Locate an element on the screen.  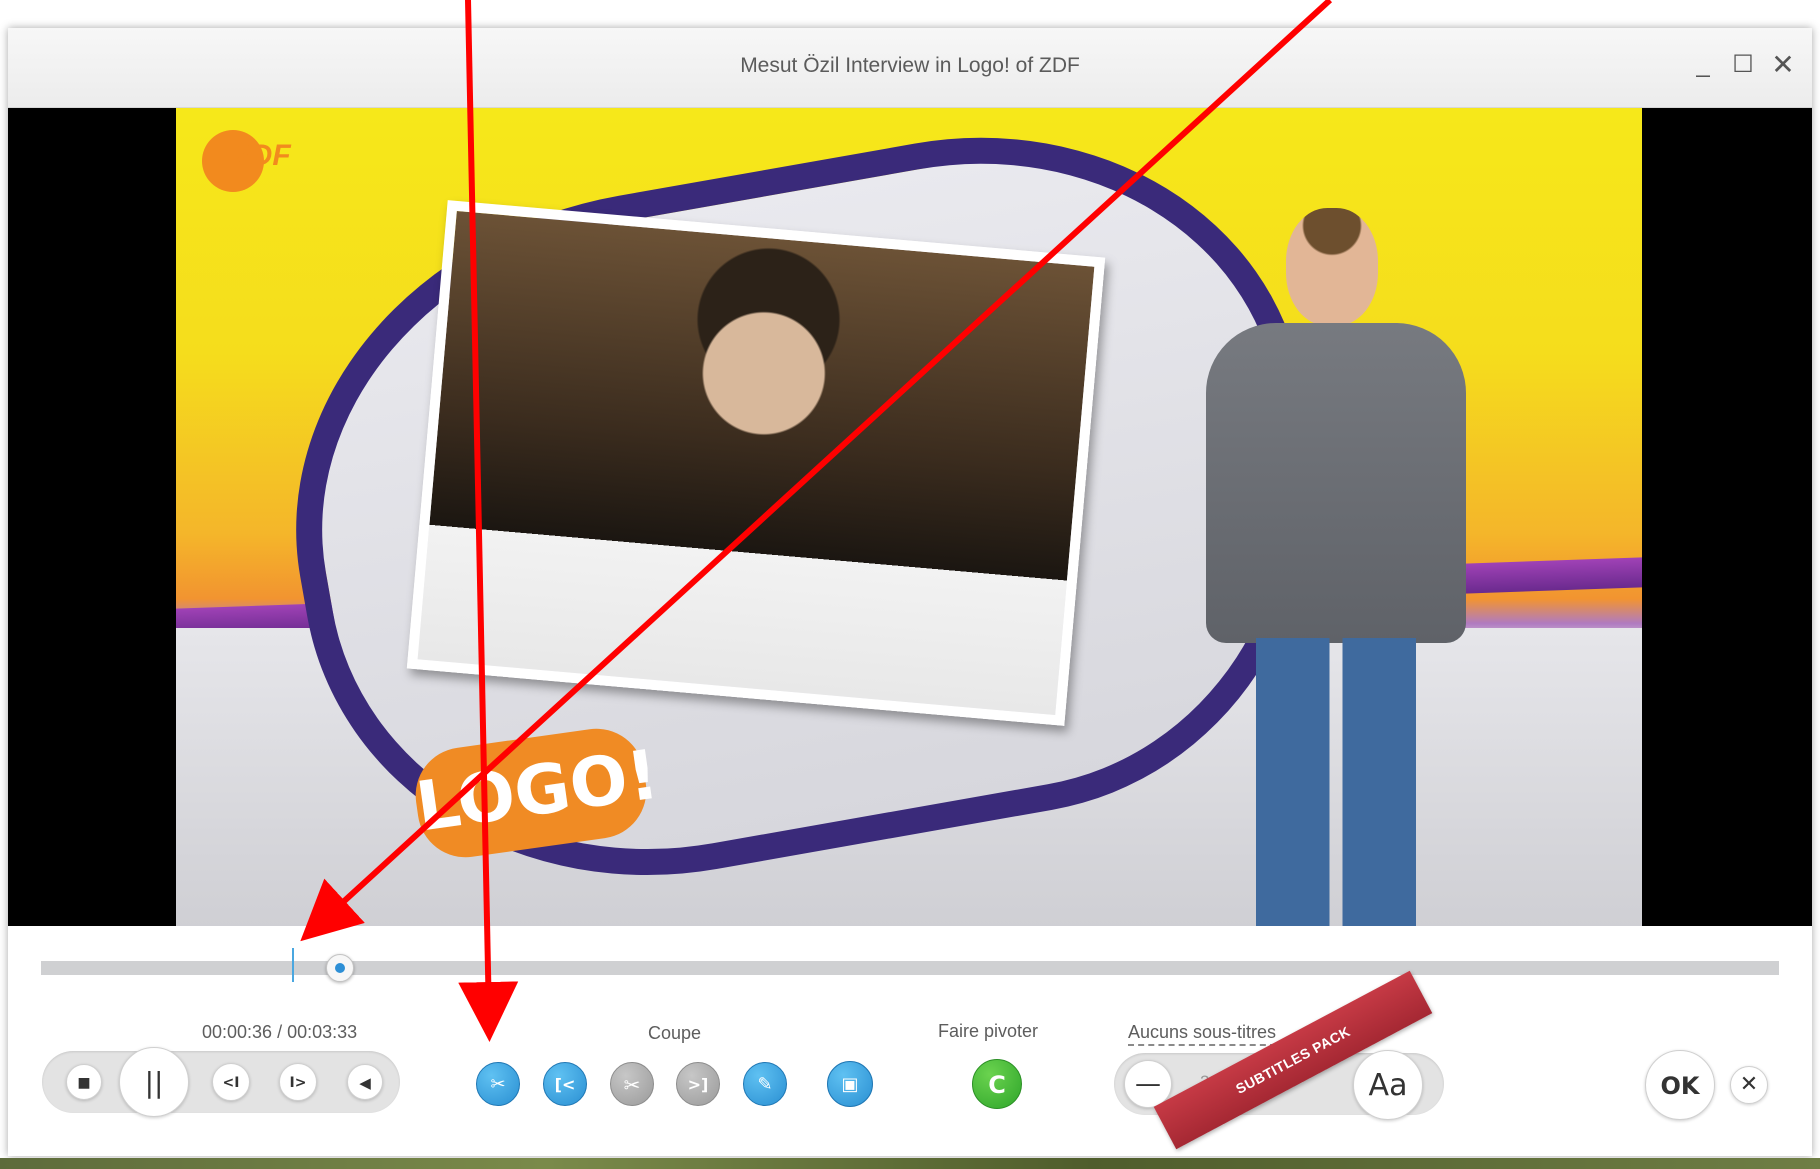
presenter-head is located at coordinates (1332, 267).